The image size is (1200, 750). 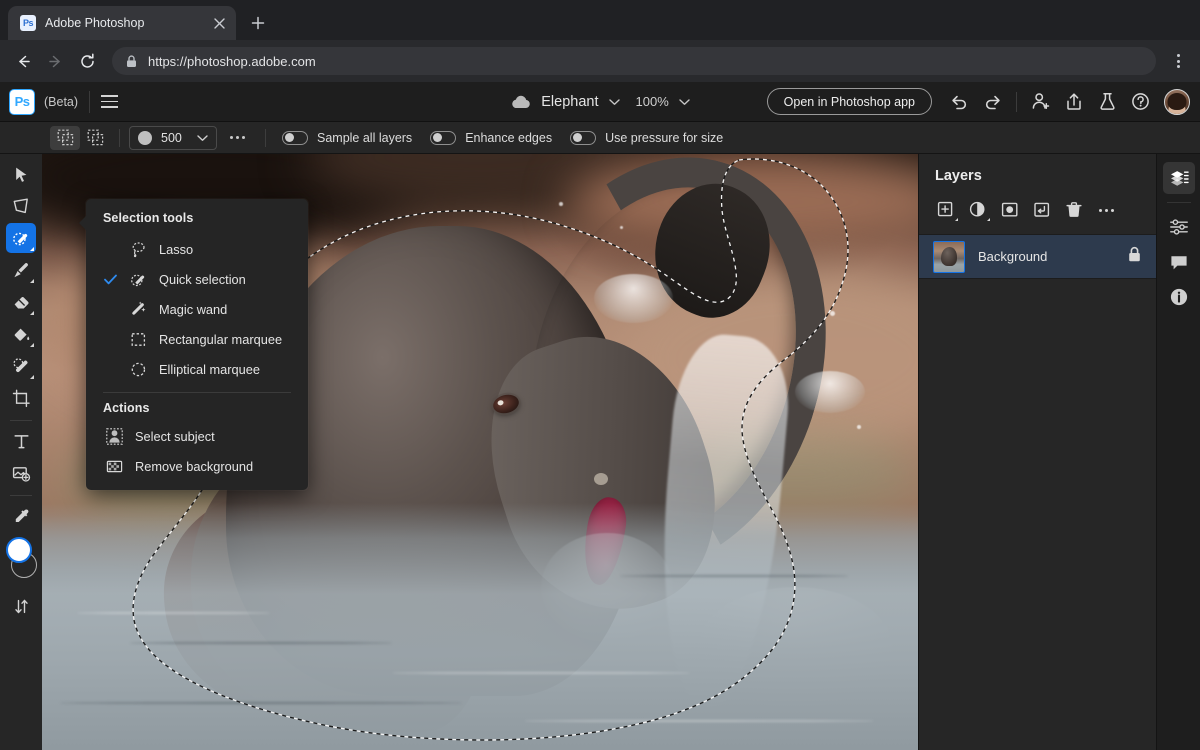 I want to click on move-tool, so click(x=21, y=174).